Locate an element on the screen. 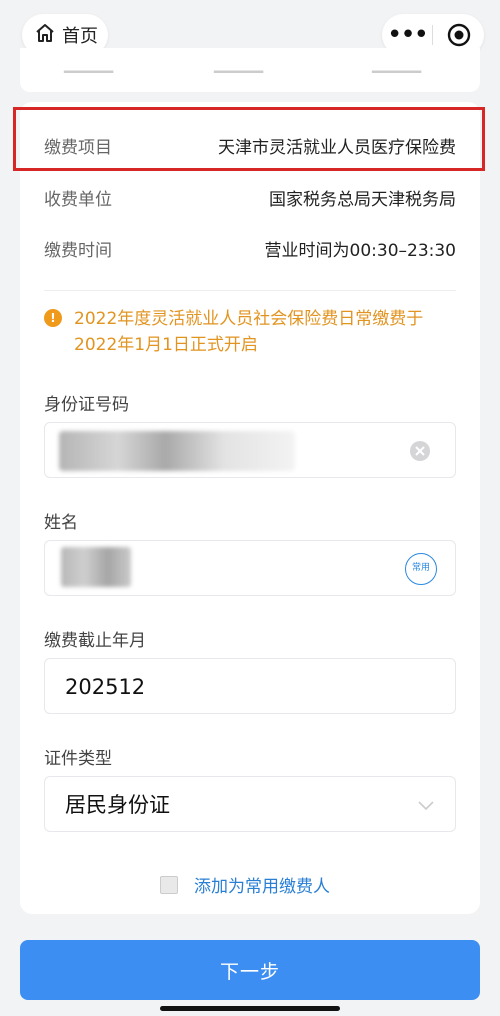 This screenshot has height=1016, width=500. info-key: 收费单位 is located at coordinates (78, 200).